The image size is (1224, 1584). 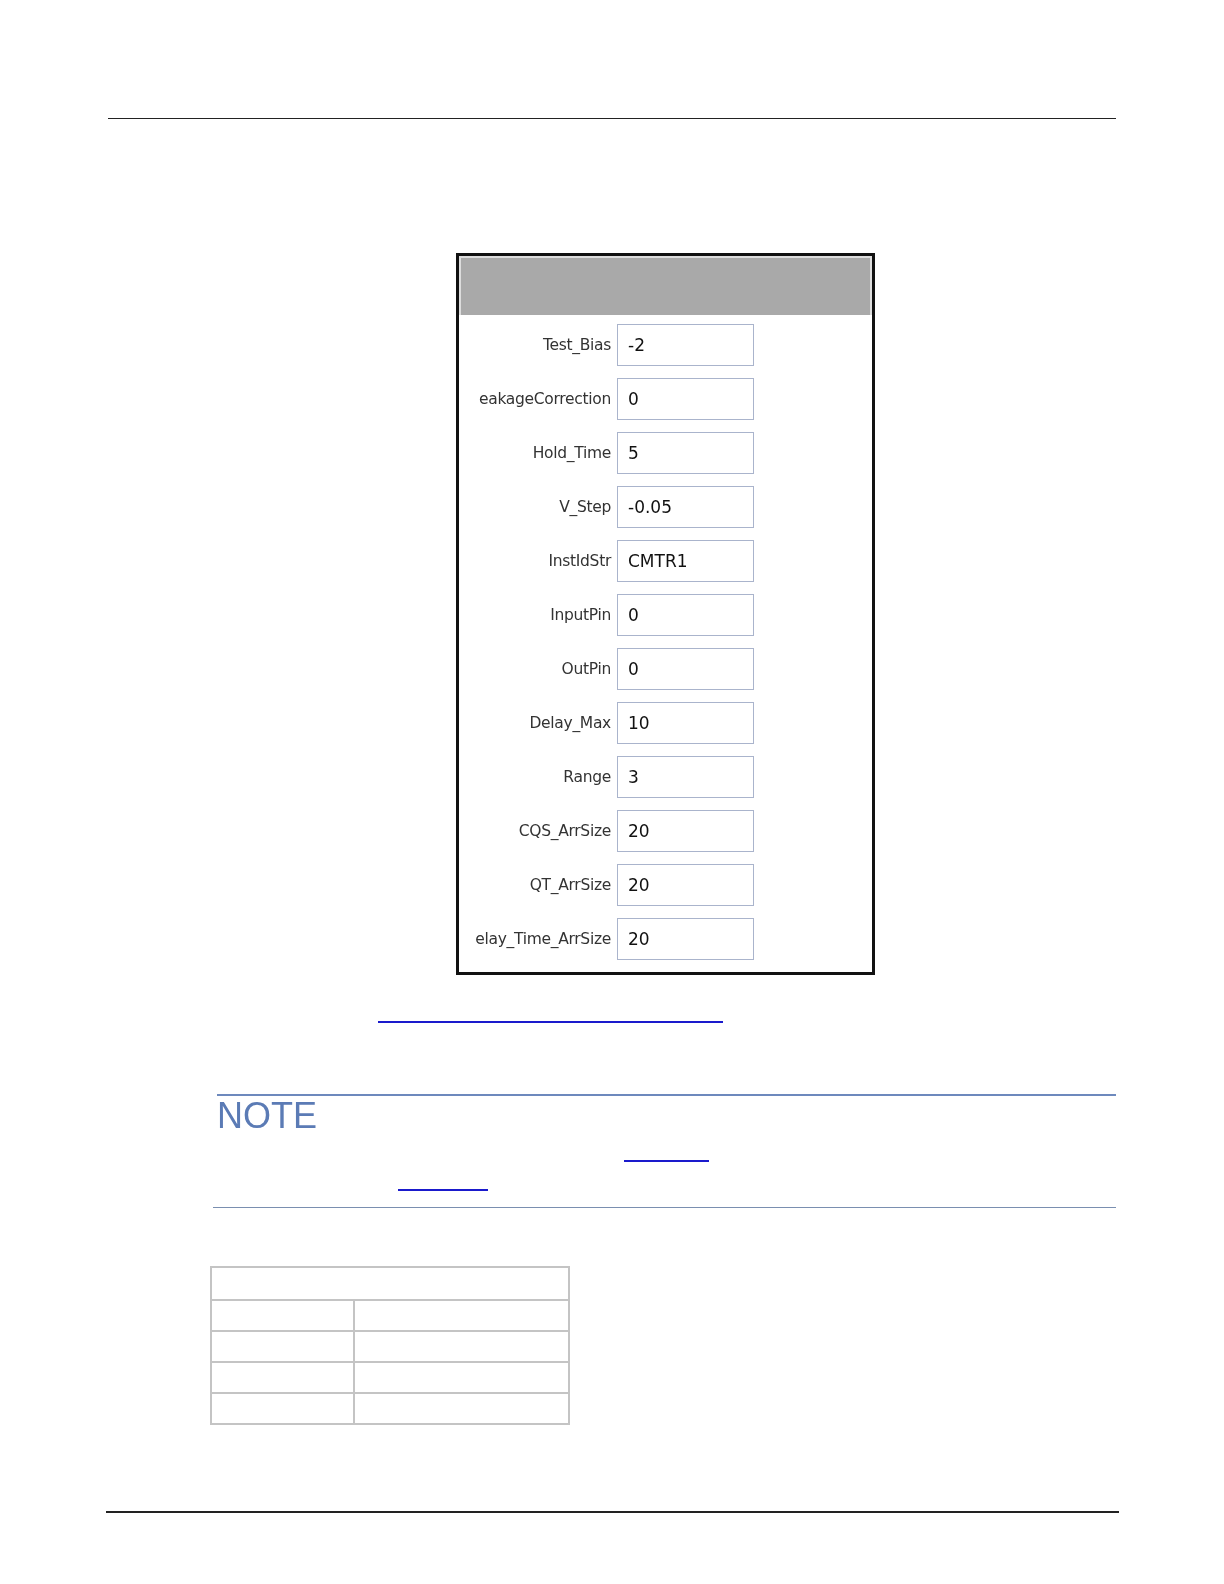 What do you see at coordinates (685, 777) in the screenshot?
I see `input-field: 3` at bounding box center [685, 777].